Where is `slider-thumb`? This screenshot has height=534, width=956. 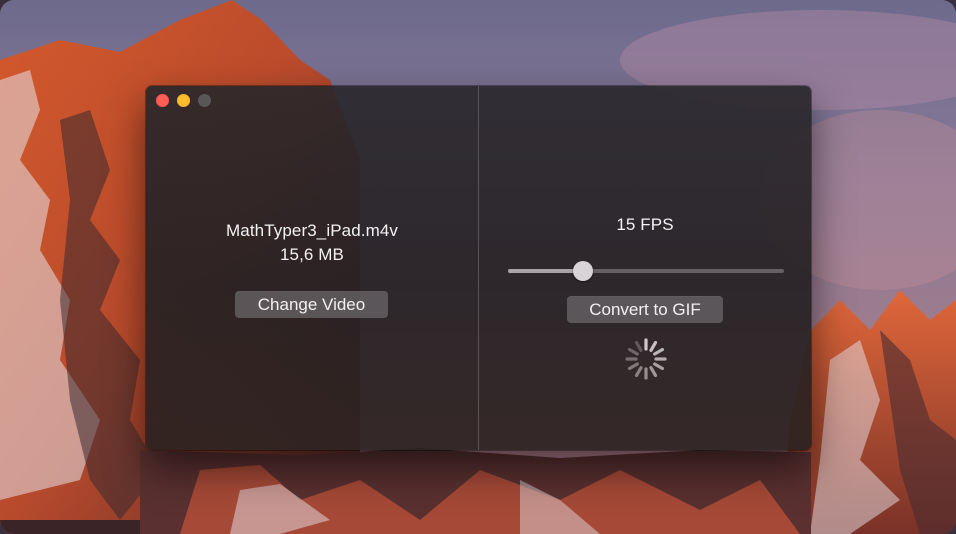
slider-thumb is located at coordinates (582, 271).